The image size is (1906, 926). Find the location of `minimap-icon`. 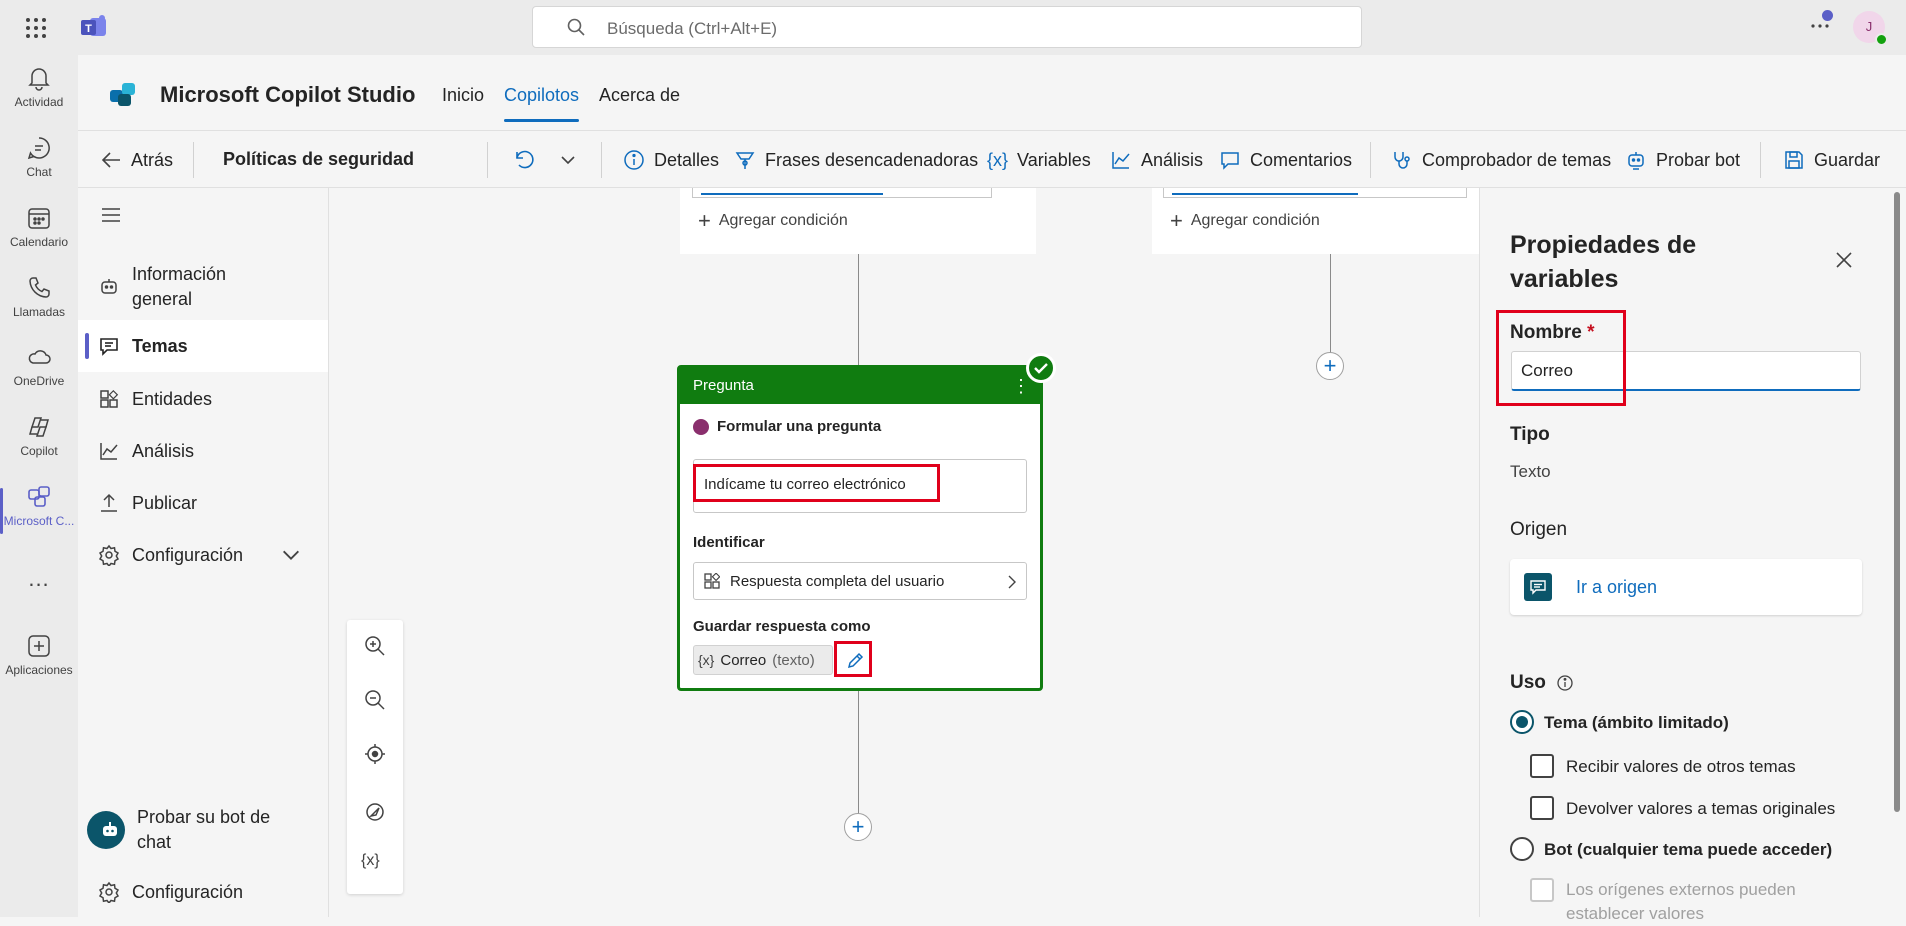

minimap-icon is located at coordinates (375, 812).